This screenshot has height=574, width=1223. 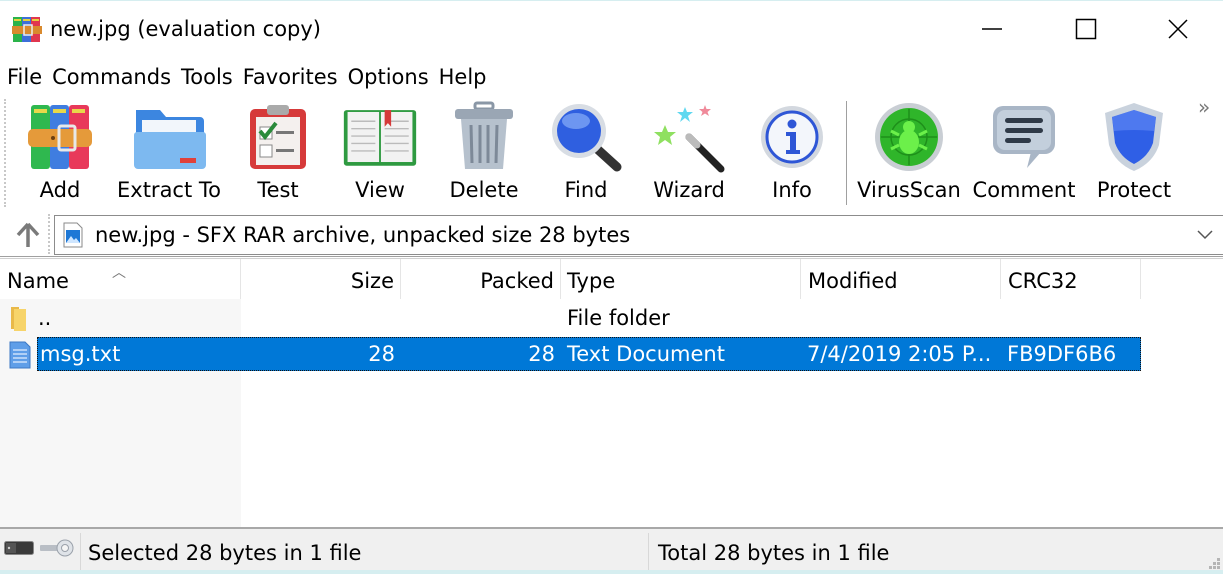 What do you see at coordinates (5, 153) in the screenshot?
I see `toolbar-grip` at bounding box center [5, 153].